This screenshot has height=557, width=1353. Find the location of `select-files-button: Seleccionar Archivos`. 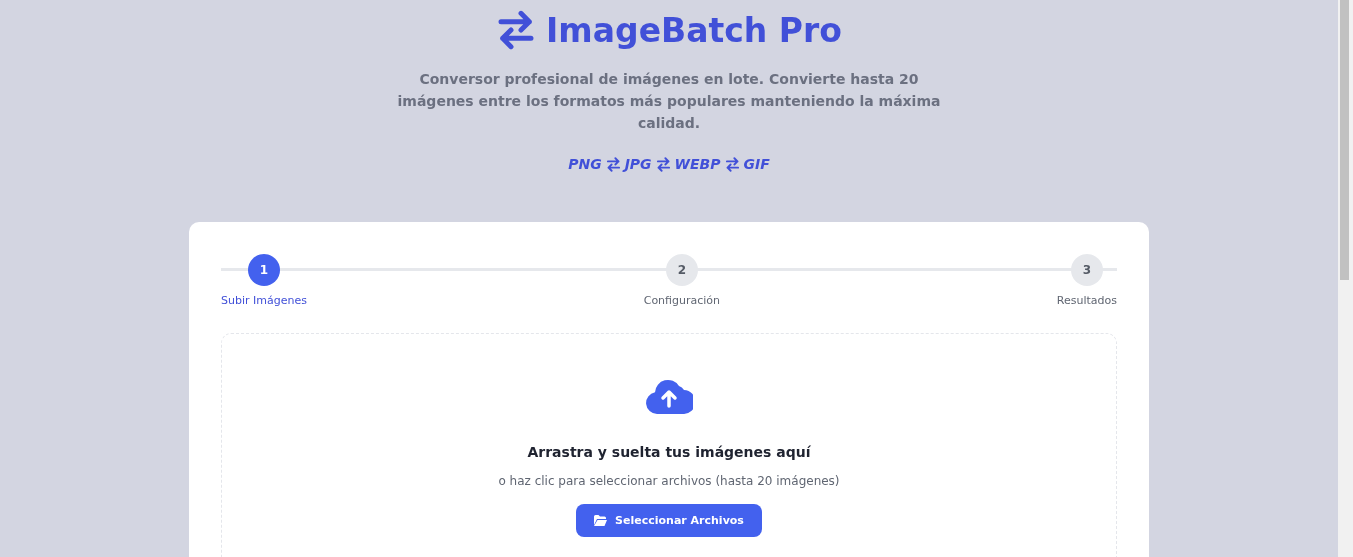

select-files-button: Seleccionar Archivos is located at coordinates (669, 520).